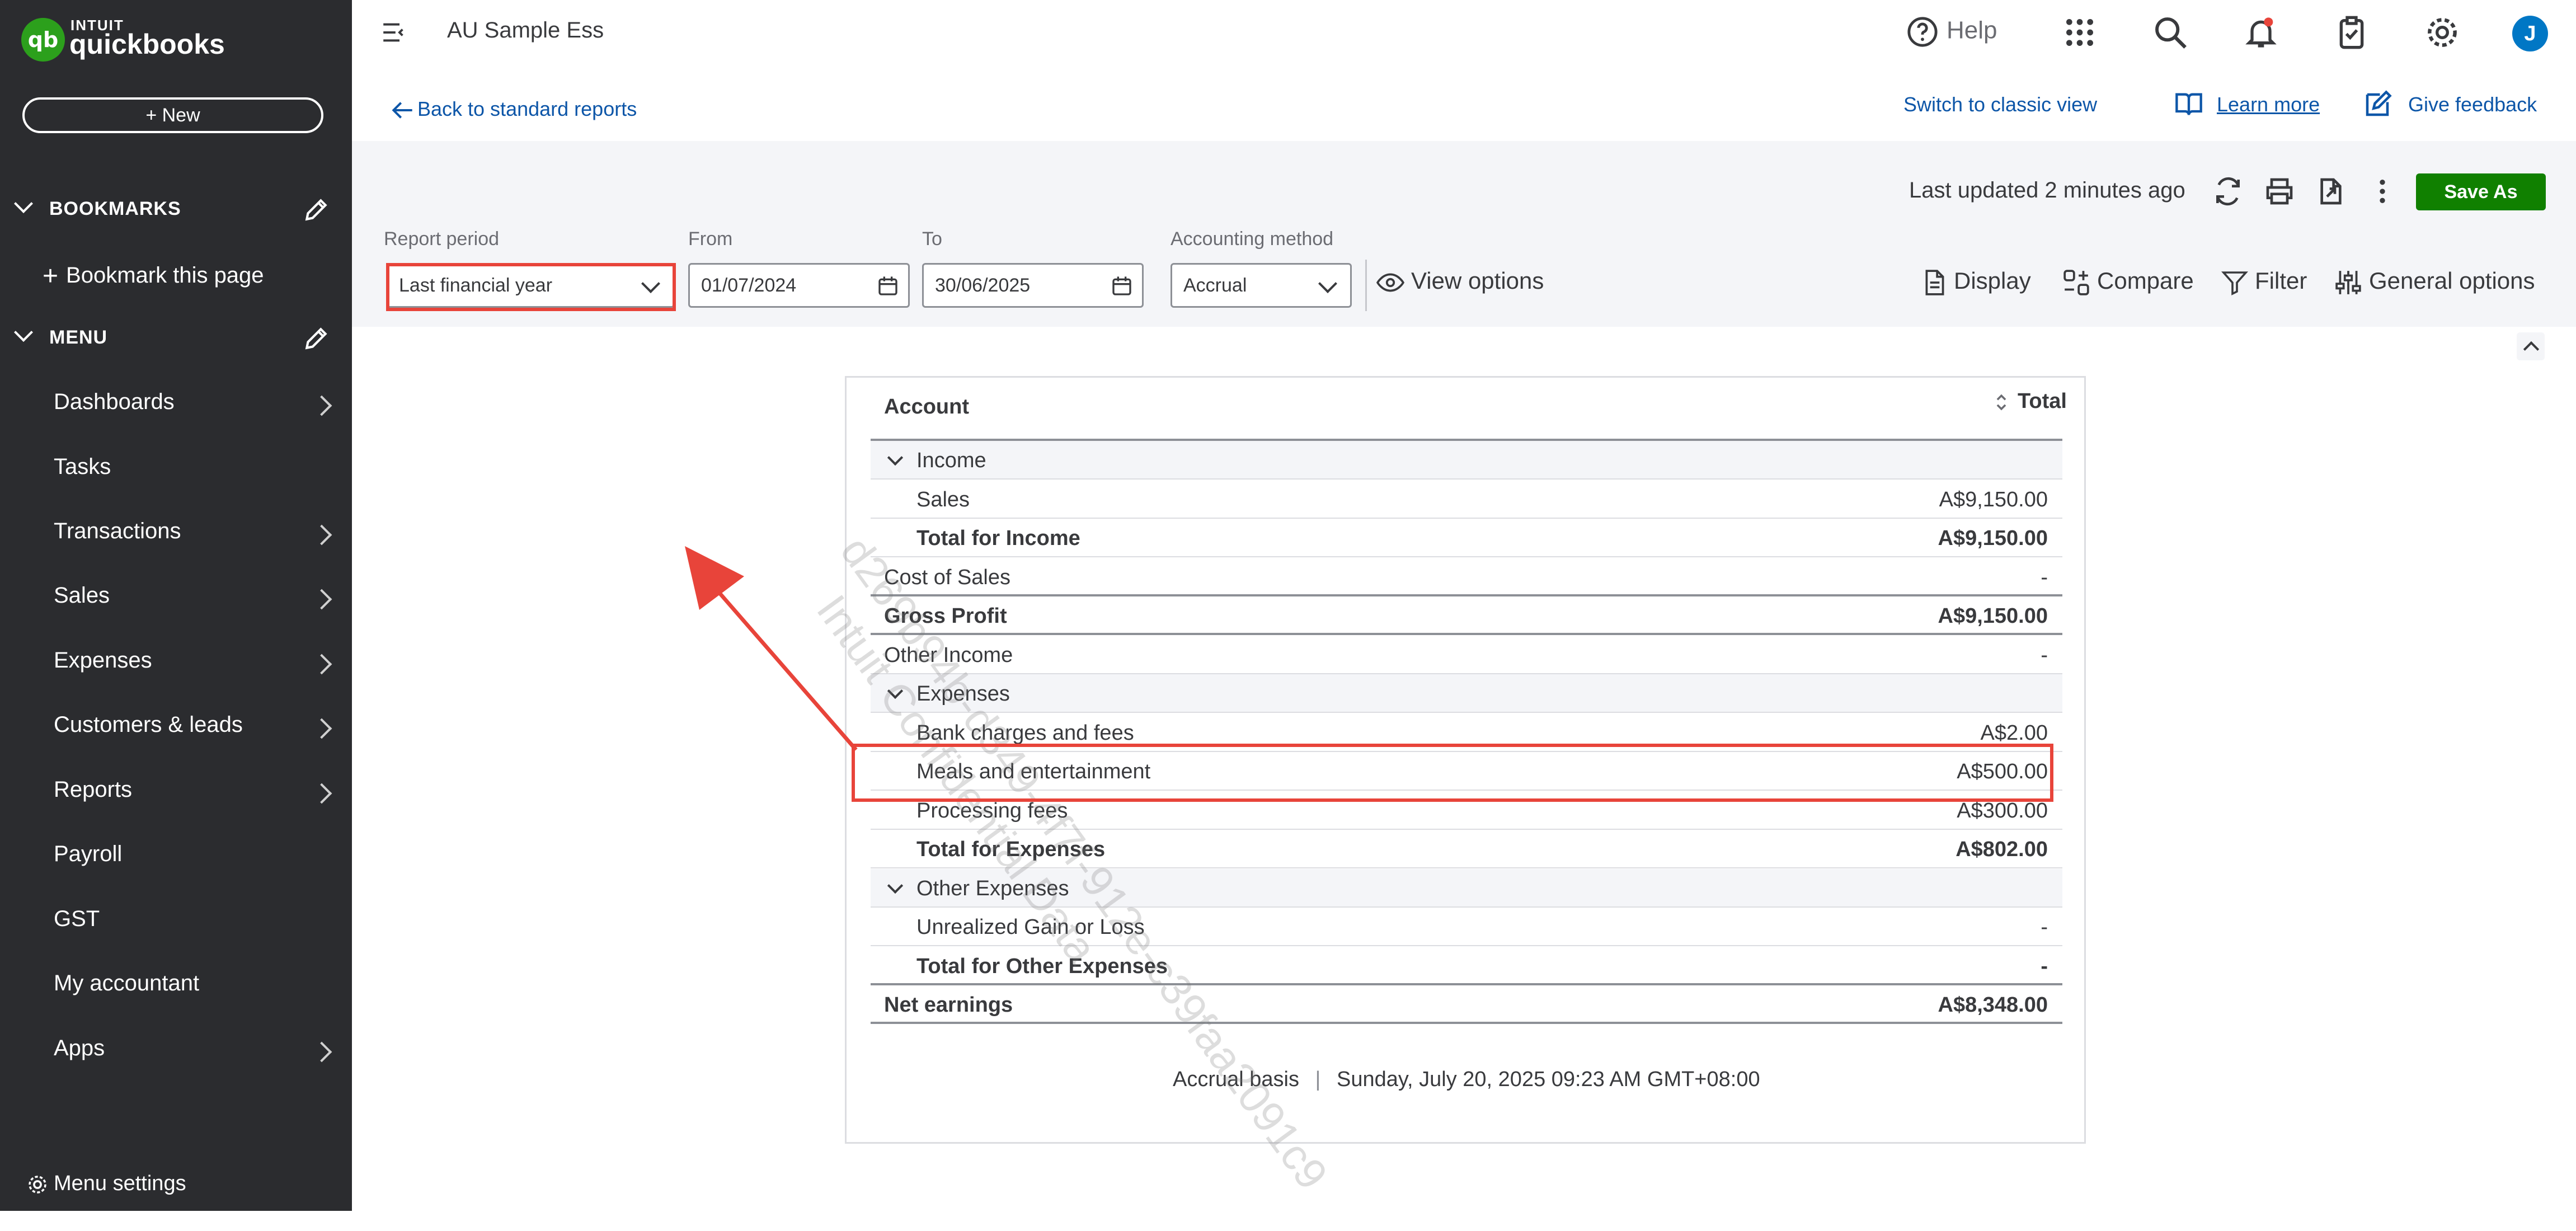  I want to click on compare-button: Compare, so click(2128, 282).